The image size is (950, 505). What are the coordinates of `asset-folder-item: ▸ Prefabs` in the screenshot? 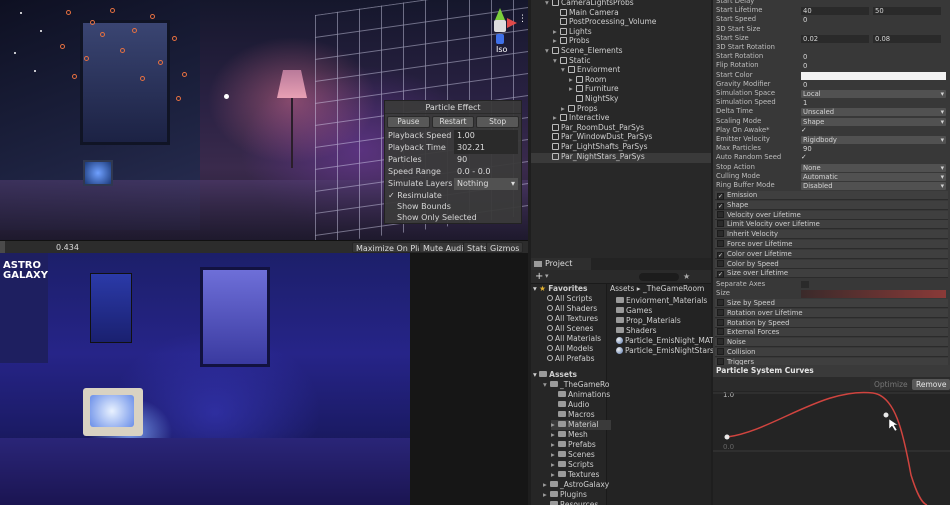 It's located at (573, 445).